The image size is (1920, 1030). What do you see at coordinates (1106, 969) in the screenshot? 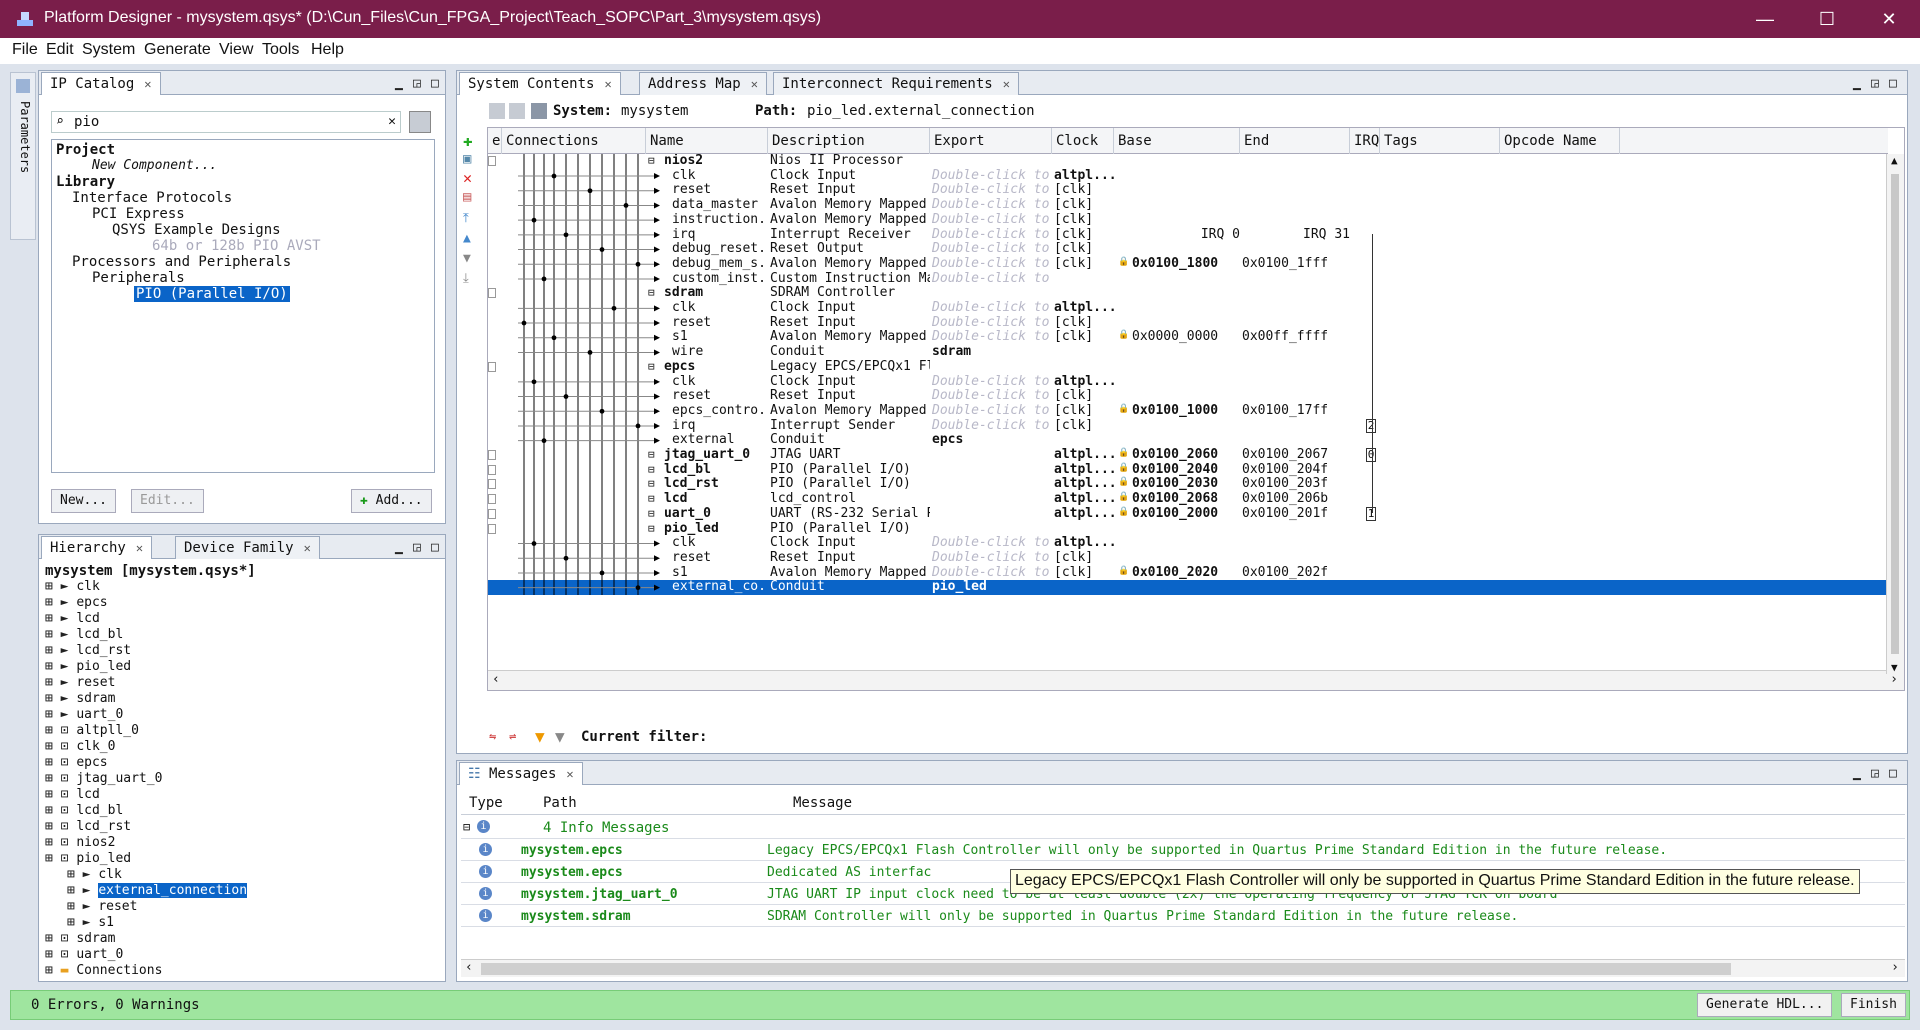
I see `scroll-thumb` at bounding box center [1106, 969].